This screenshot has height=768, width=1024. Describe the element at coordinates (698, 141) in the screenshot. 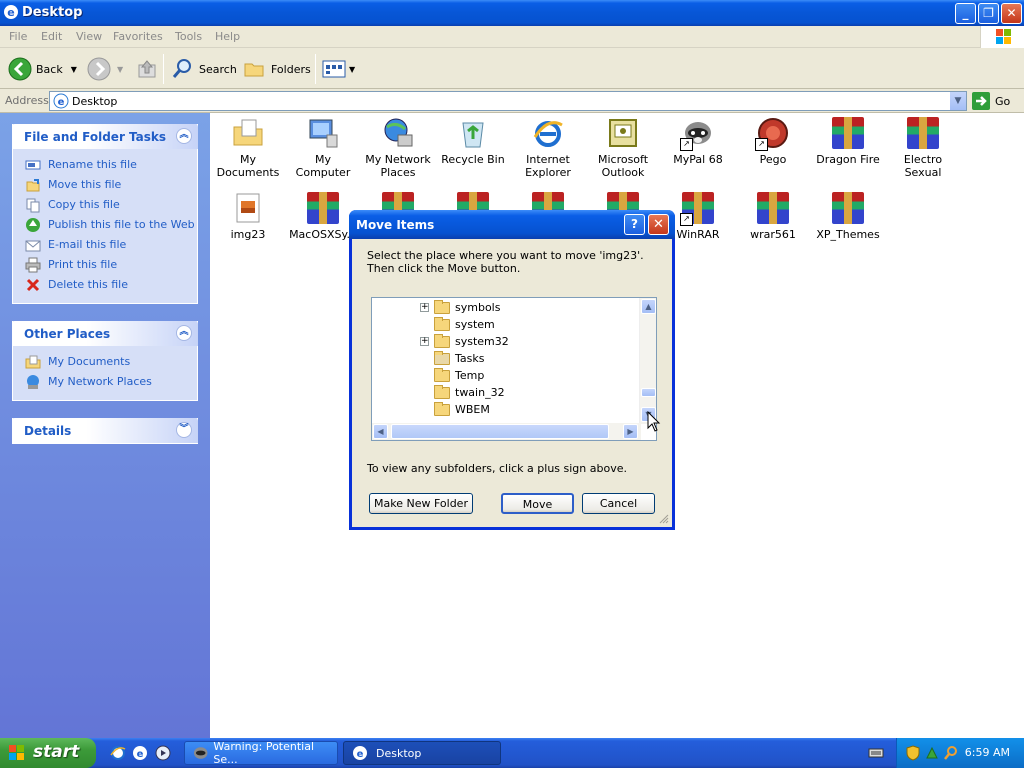

I see `desktop-icon-mypal: MyPal 68` at that location.